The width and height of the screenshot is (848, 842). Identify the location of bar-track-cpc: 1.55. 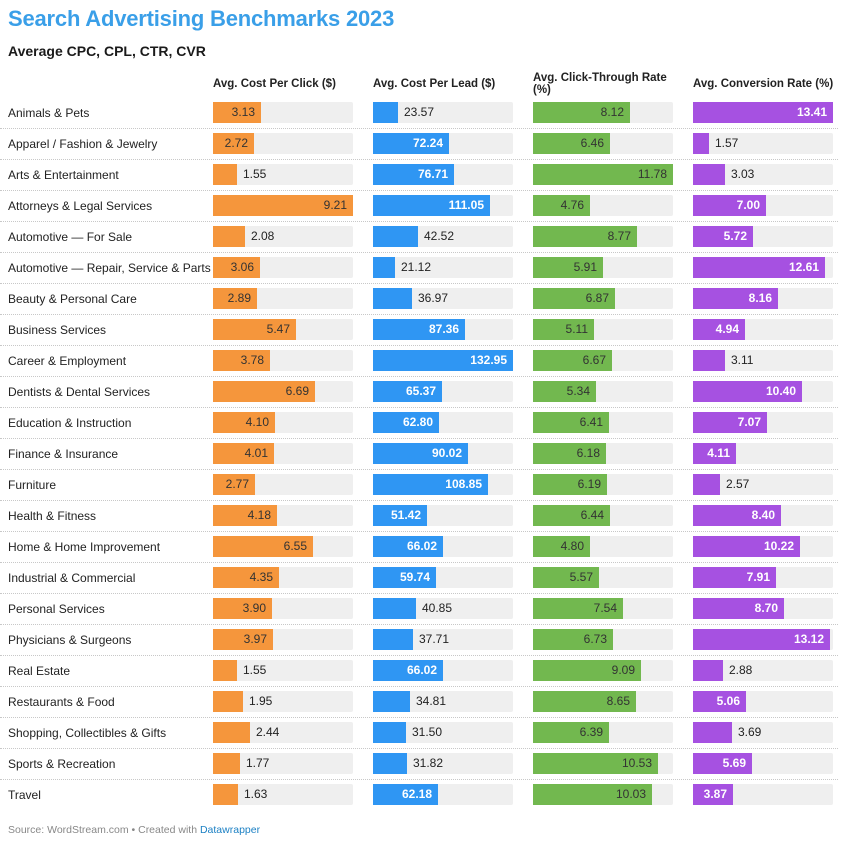
(283, 174).